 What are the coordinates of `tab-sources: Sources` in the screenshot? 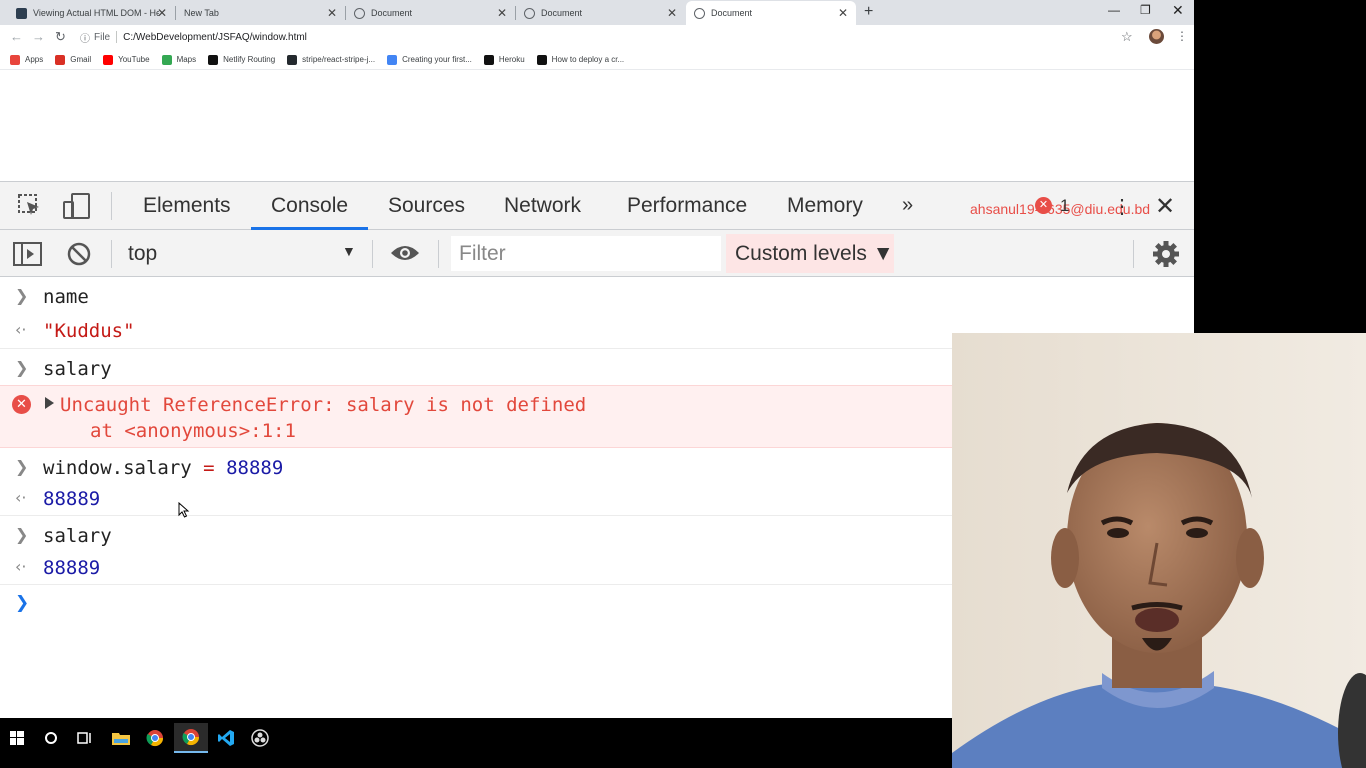 It's located at (426, 206).